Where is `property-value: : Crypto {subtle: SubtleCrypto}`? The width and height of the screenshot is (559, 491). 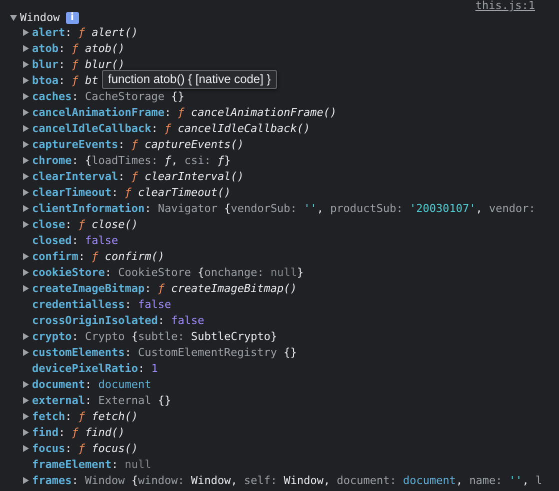
property-value: : Crypto {subtle: SubtleCrypto} is located at coordinates (175, 336).